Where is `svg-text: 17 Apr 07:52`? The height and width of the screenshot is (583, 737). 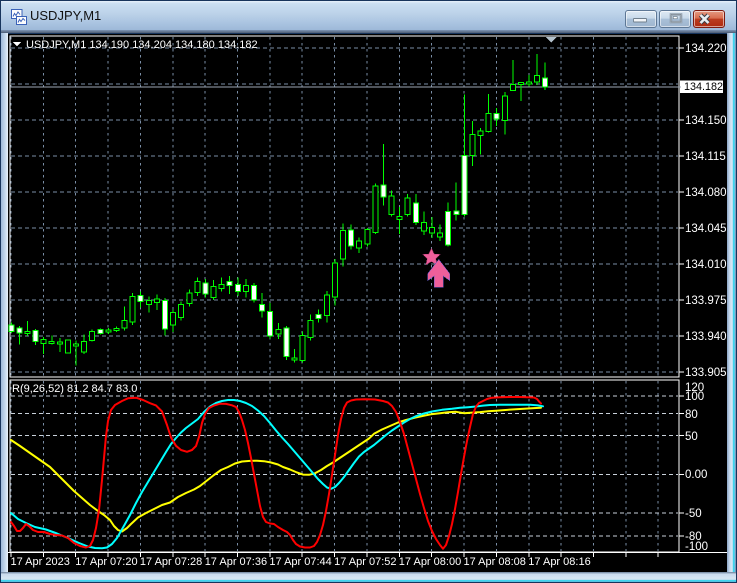 svg-text: 17 Apr 07:52 is located at coordinates (365, 562).